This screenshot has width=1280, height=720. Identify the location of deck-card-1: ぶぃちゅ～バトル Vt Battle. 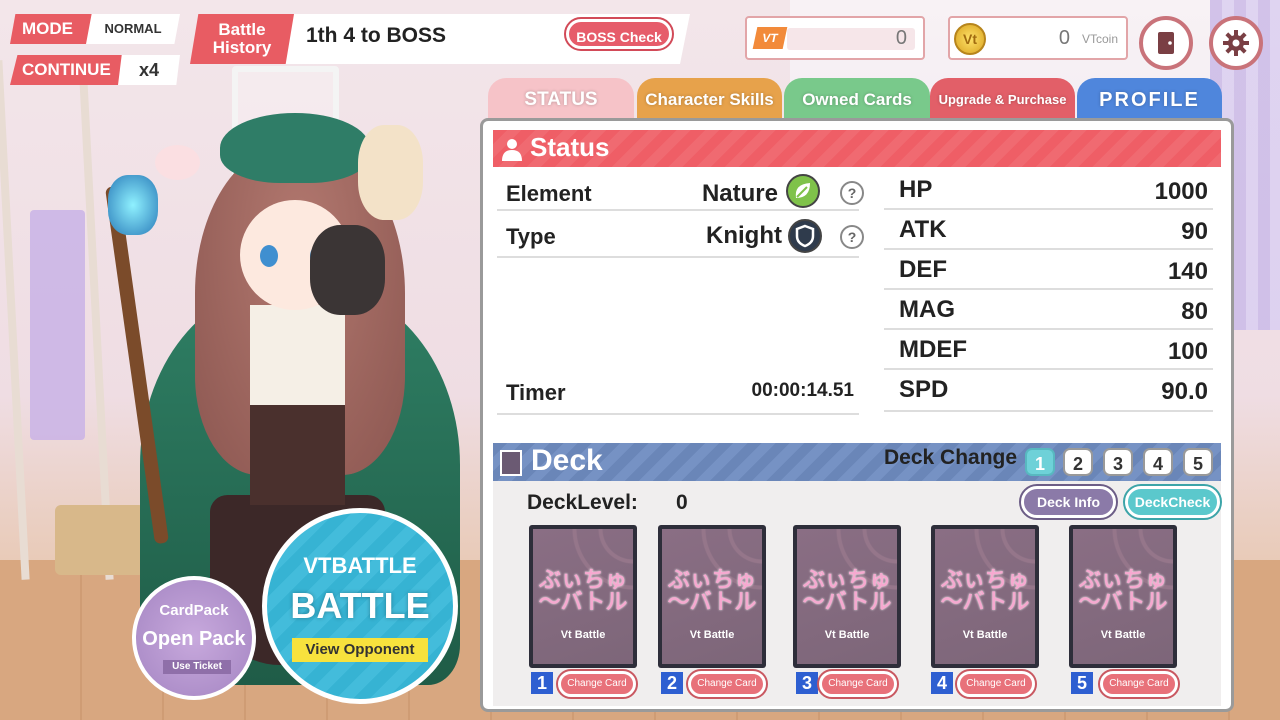
(583, 596).